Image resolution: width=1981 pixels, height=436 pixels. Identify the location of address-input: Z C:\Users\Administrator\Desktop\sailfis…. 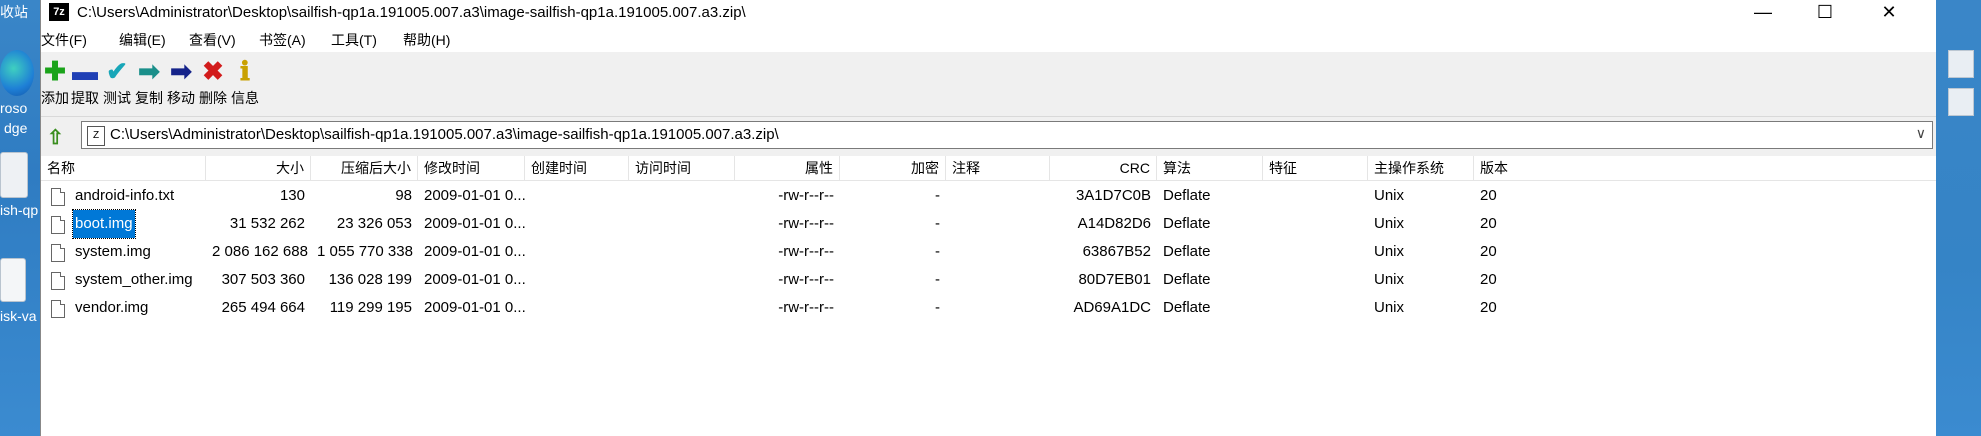
(1007, 135).